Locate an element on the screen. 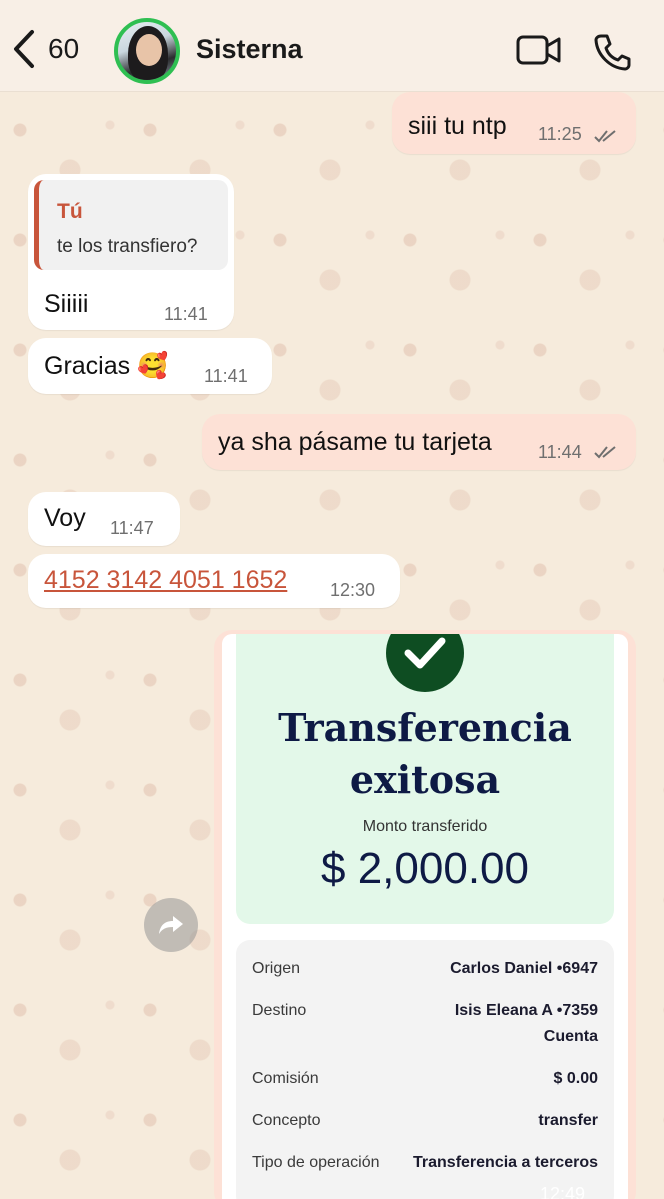 This screenshot has width=664, height=1199. message-incoming: Gracias 🥰 11:41 is located at coordinates (150, 366).